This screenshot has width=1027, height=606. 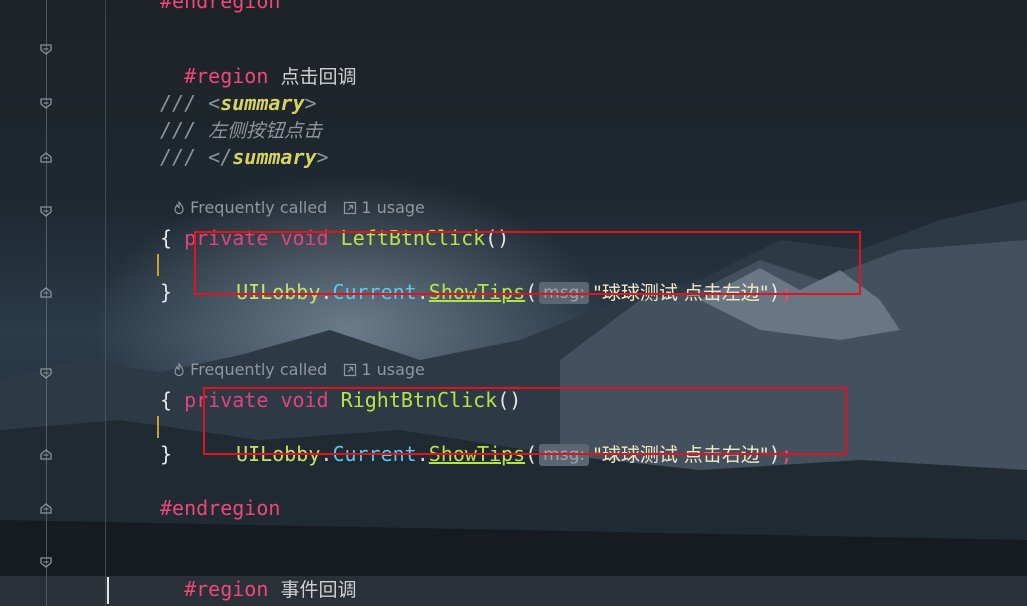 What do you see at coordinates (525, 421) in the screenshot?
I see `highlight-box-right-call` at bounding box center [525, 421].